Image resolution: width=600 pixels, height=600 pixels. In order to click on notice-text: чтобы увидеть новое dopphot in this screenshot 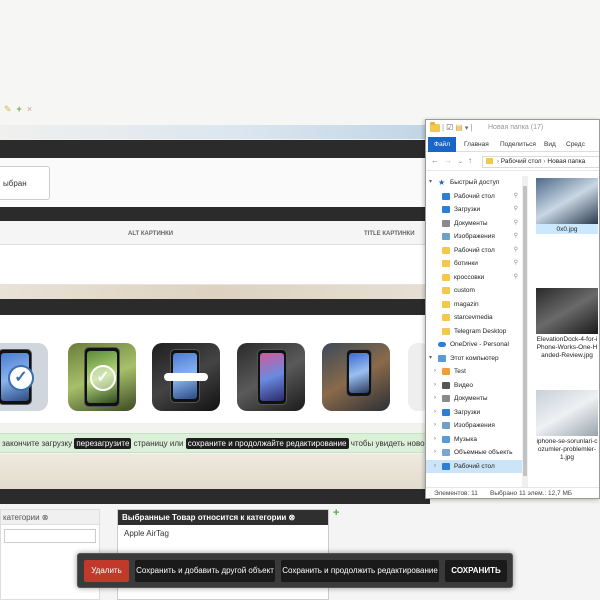, I will do `click(390, 443)`.